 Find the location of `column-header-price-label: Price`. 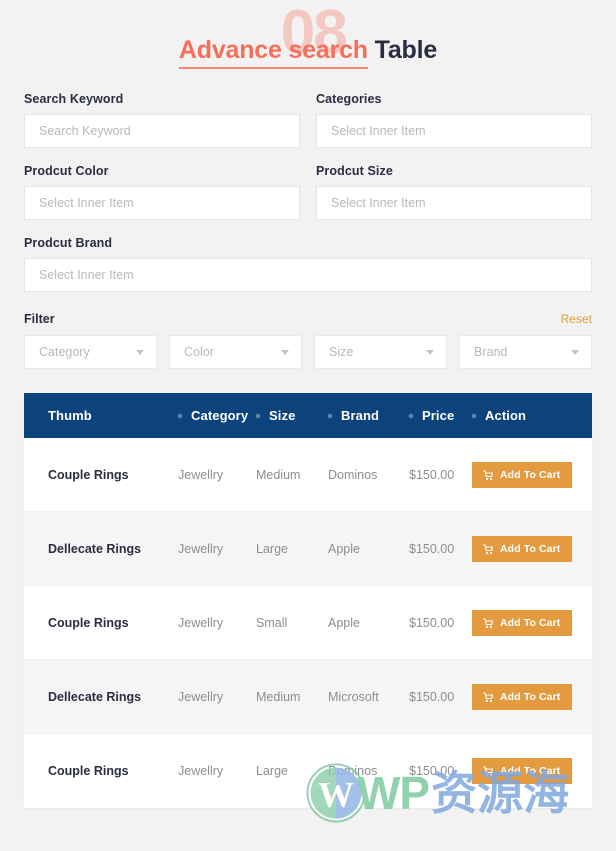

column-header-price-label: Price is located at coordinates (438, 415).